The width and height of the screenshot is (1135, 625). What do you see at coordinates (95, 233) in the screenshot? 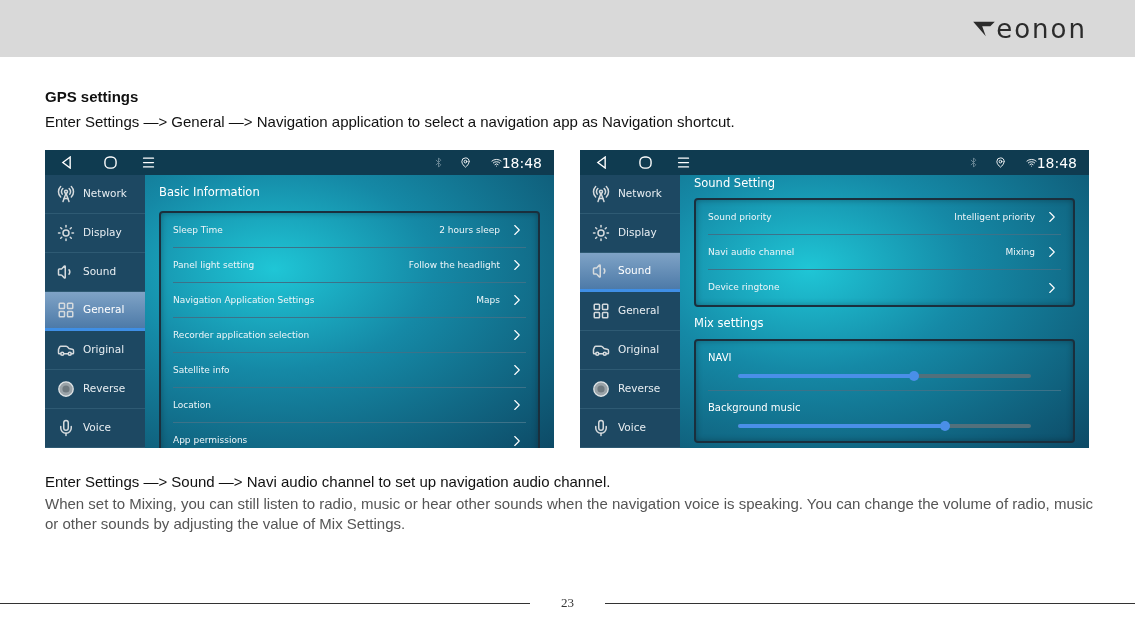
I see `sidebar-item: Display` at bounding box center [95, 233].